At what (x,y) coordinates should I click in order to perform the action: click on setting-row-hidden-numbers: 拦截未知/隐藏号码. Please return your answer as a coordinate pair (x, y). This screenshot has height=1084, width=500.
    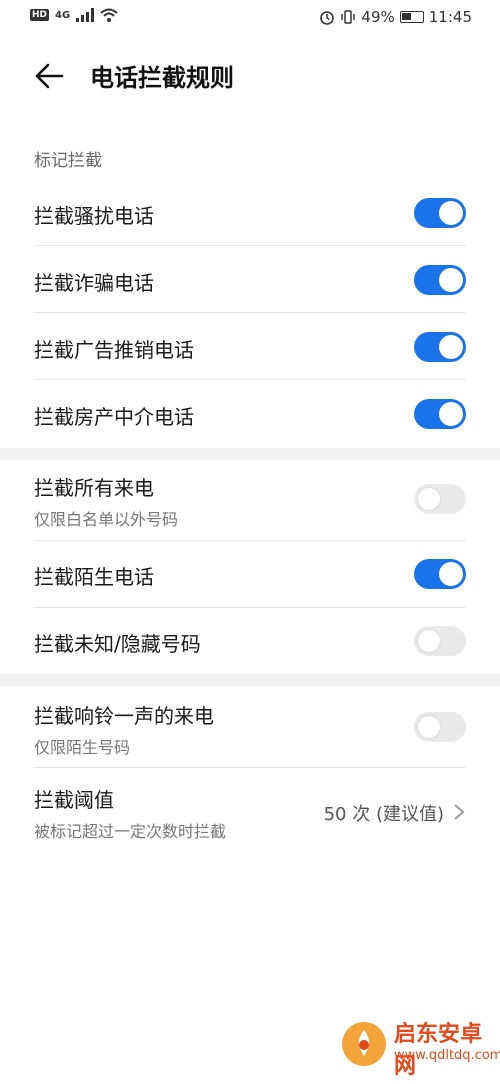
    Looking at the image, I should click on (250, 641).